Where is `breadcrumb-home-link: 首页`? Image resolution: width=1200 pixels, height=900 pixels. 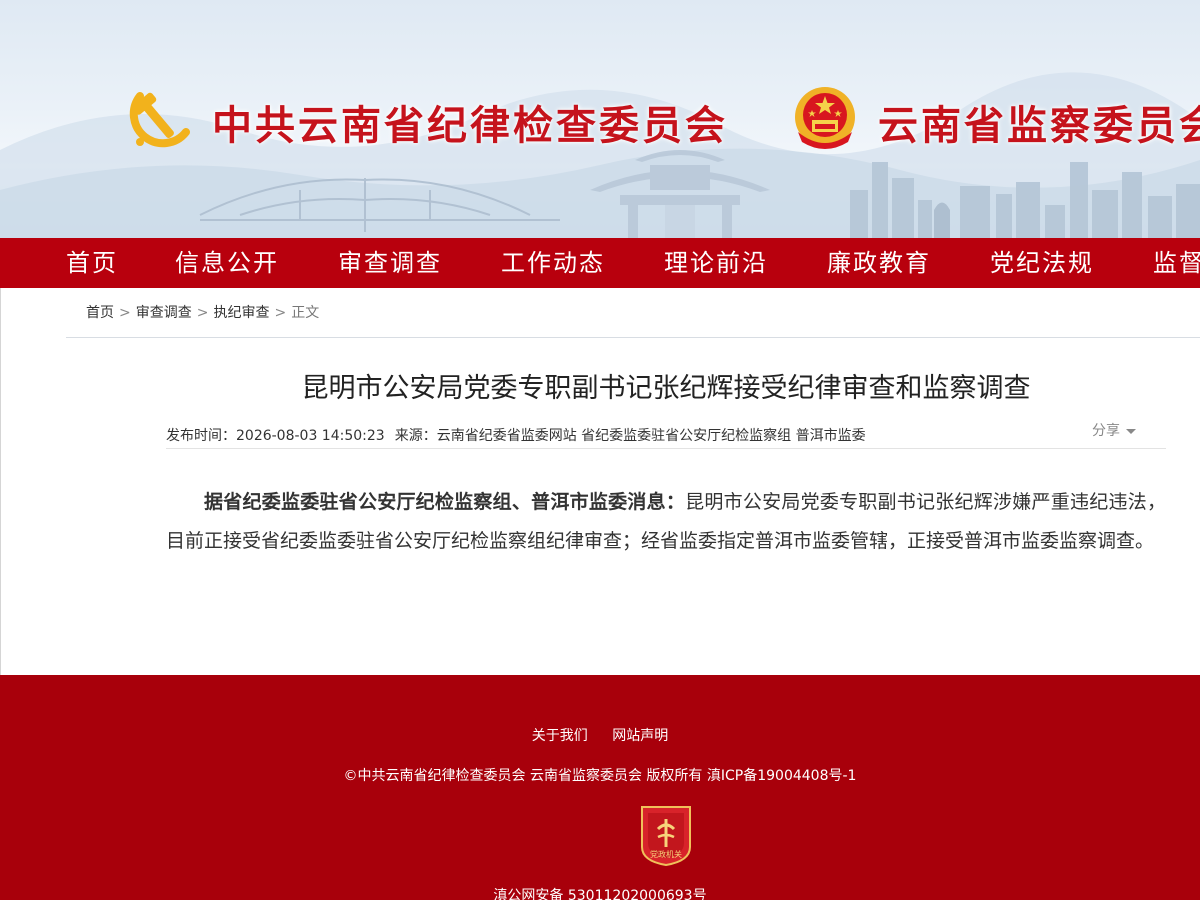
breadcrumb-home-link: 首页 is located at coordinates (100, 313).